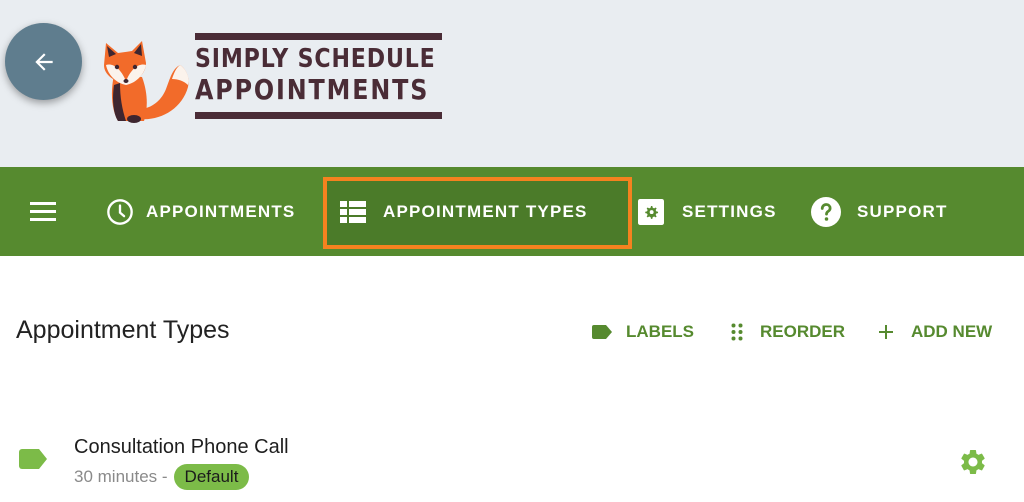 The height and width of the screenshot is (502, 1024). I want to click on labels-label: LABELS, so click(660, 331).